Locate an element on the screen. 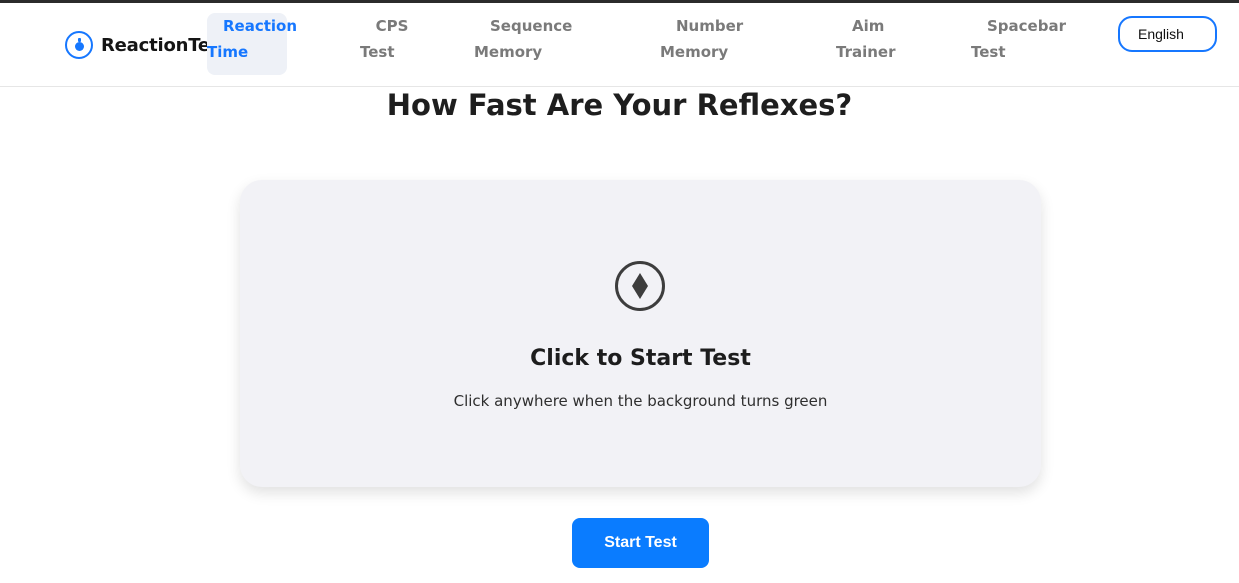 The image size is (1239, 583). nav-label-line1: CPS is located at coordinates (392, 26).